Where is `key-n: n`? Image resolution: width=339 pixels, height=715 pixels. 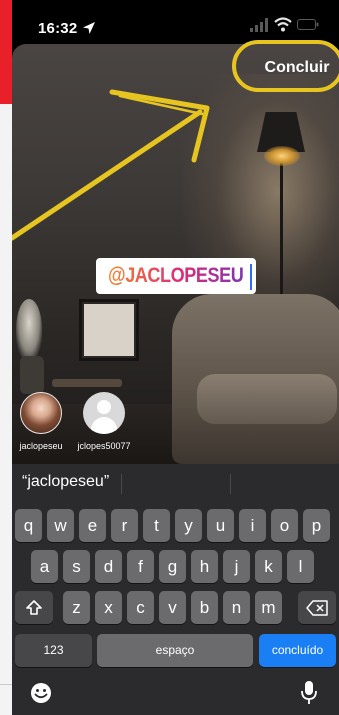
key-n: n is located at coordinates (236, 607).